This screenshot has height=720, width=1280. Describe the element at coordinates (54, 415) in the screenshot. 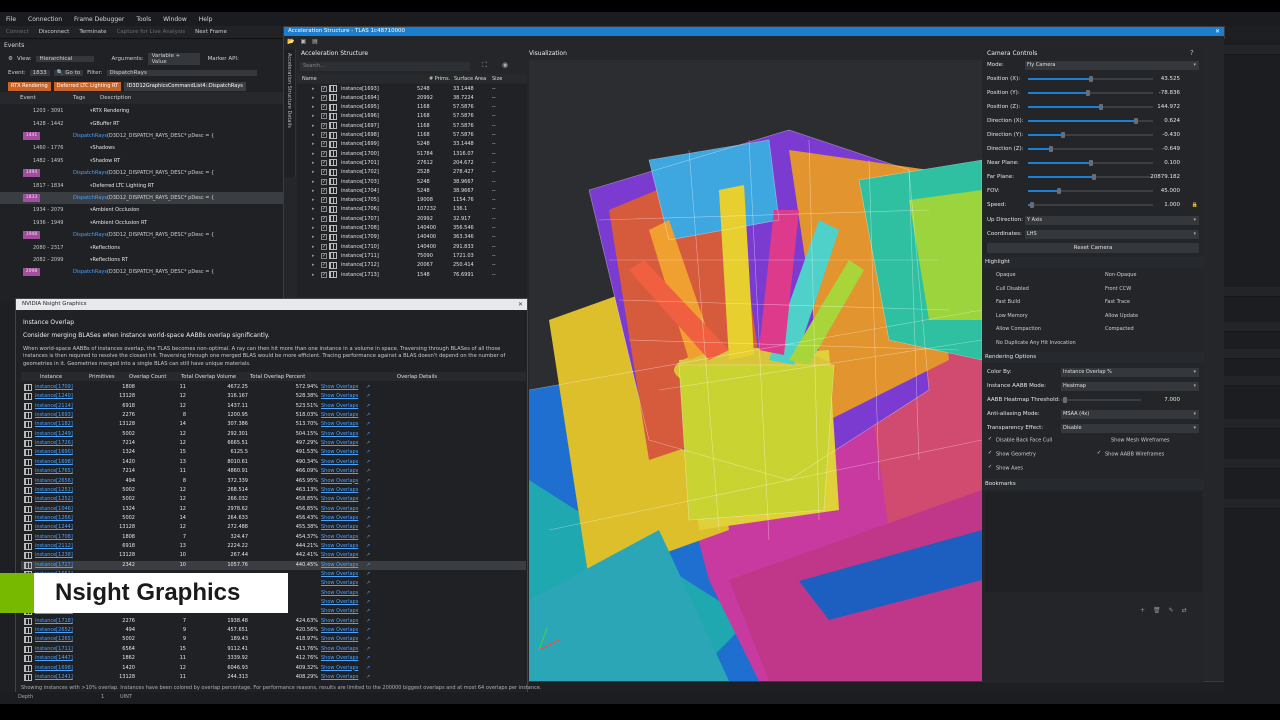

I see `instance-link: instance[1693]` at that location.